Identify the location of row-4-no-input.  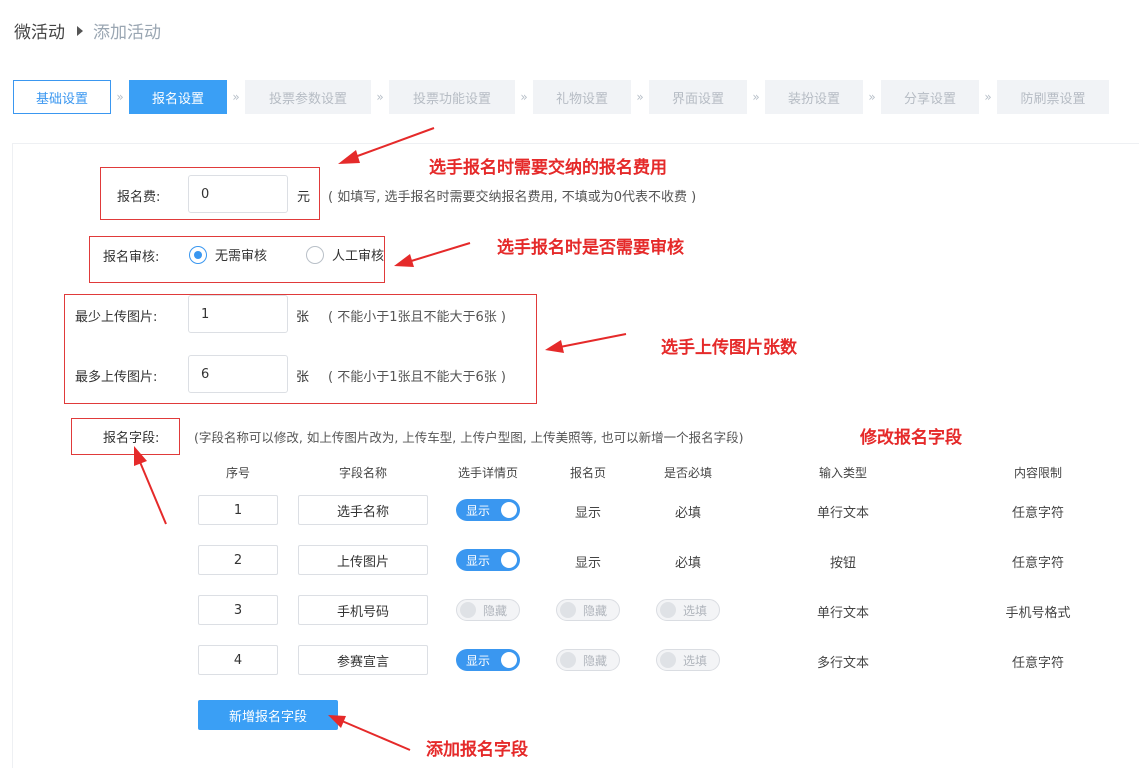
(238, 660).